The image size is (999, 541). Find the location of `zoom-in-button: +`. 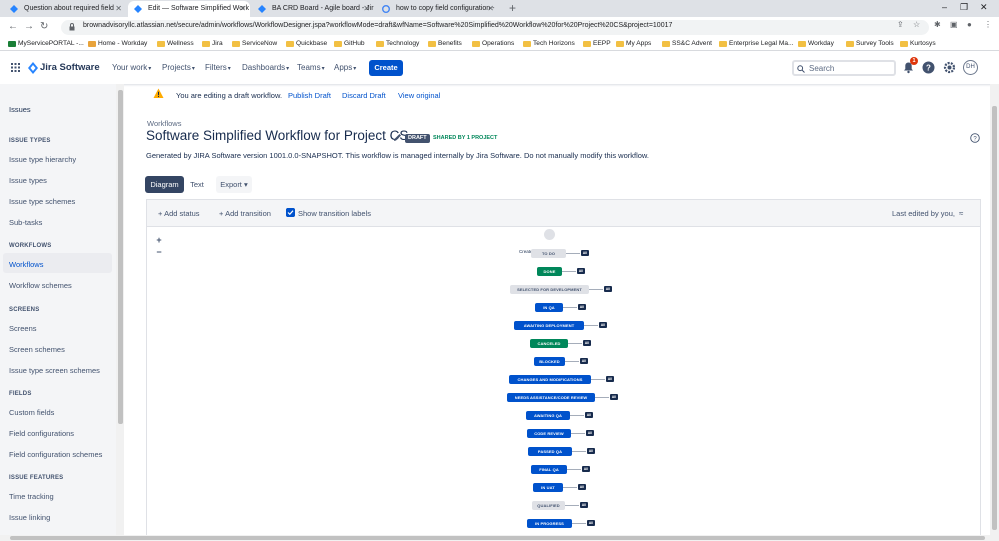

zoom-in-button: + is located at coordinates (159, 240).